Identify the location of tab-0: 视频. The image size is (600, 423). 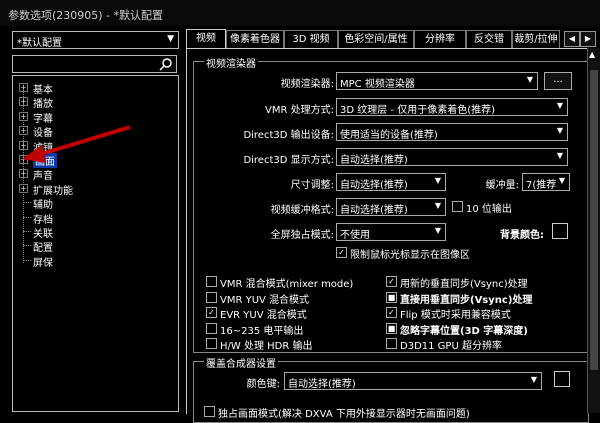
(206, 39).